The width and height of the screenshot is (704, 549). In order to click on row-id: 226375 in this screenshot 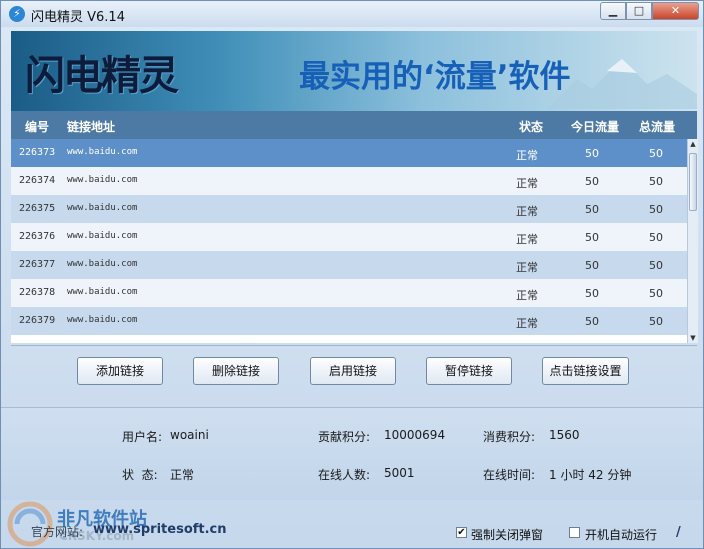, I will do `click(37, 208)`.